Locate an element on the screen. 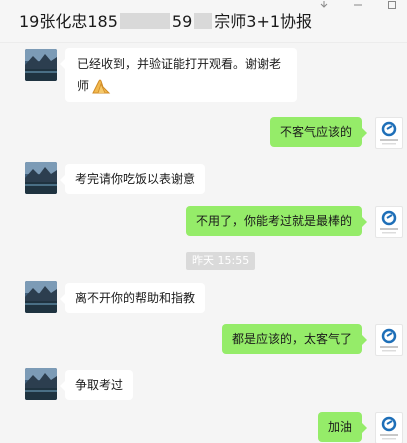 This screenshot has height=443, width=407. message-text: 都是应该的，太客气了 is located at coordinates (291, 339).